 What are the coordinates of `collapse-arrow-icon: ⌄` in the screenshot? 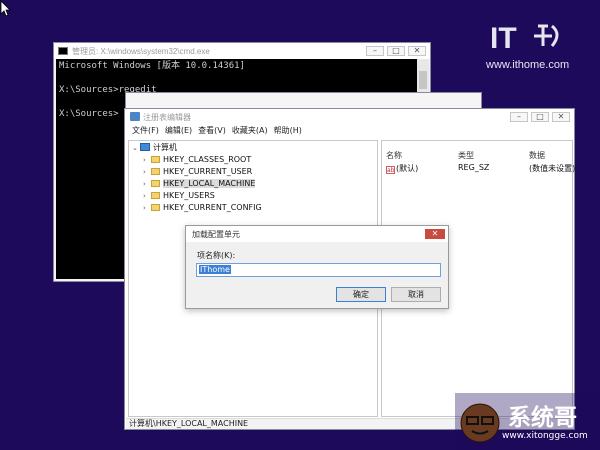 It's located at (136, 148).